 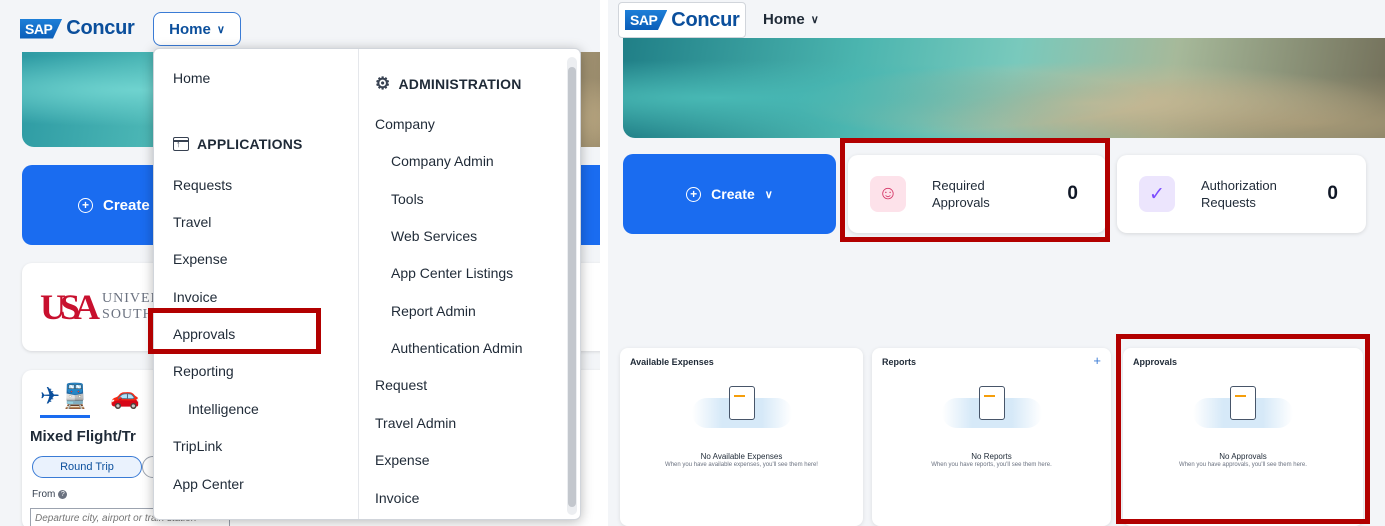 What do you see at coordinates (1157, 194) in the screenshot?
I see `checkmark-icon: ✓` at bounding box center [1157, 194].